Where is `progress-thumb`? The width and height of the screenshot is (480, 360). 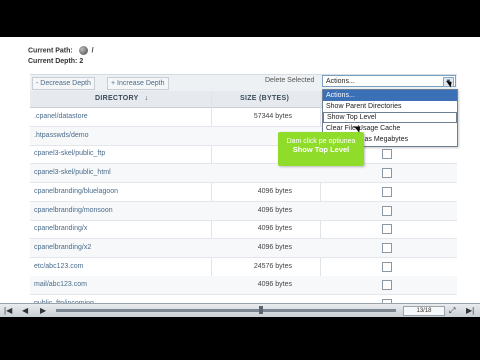 progress-thumb is located at coordinates (261, 310).